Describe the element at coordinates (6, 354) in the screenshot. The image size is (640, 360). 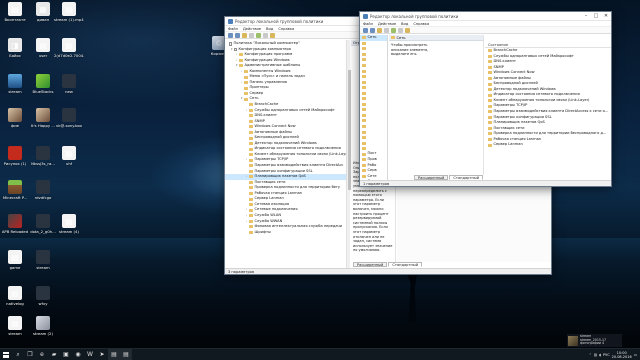
I see `start-button` at that location.